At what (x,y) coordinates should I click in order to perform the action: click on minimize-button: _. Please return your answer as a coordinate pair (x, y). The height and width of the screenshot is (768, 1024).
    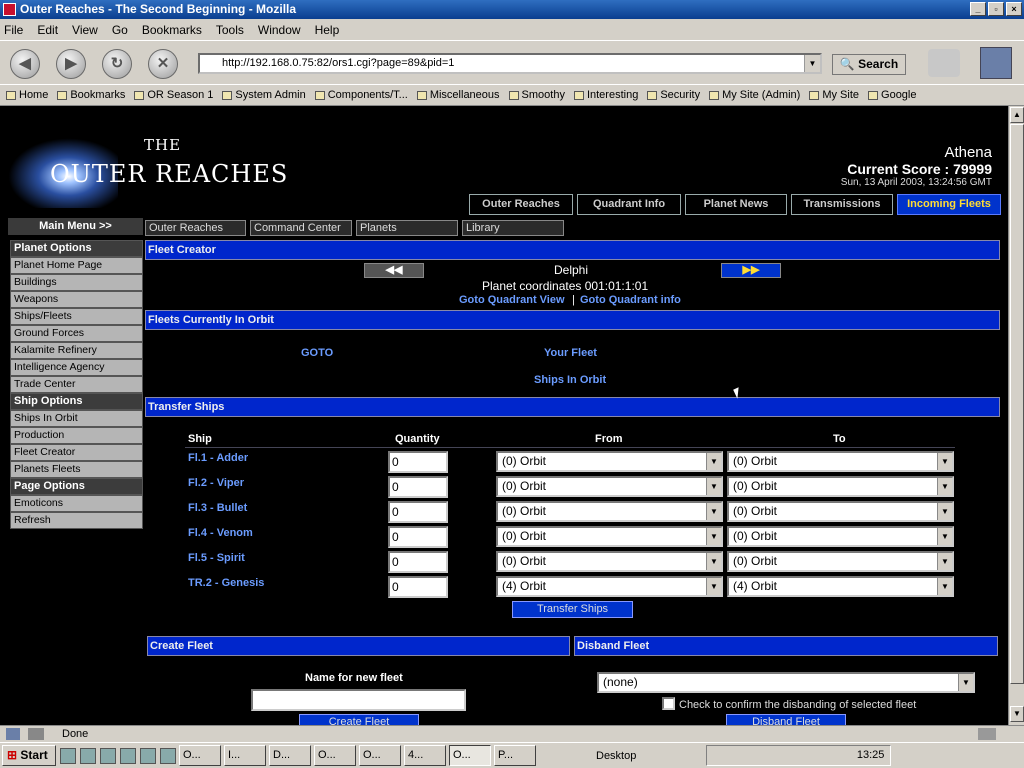
    Looking at the image, I should click on (978, 9).